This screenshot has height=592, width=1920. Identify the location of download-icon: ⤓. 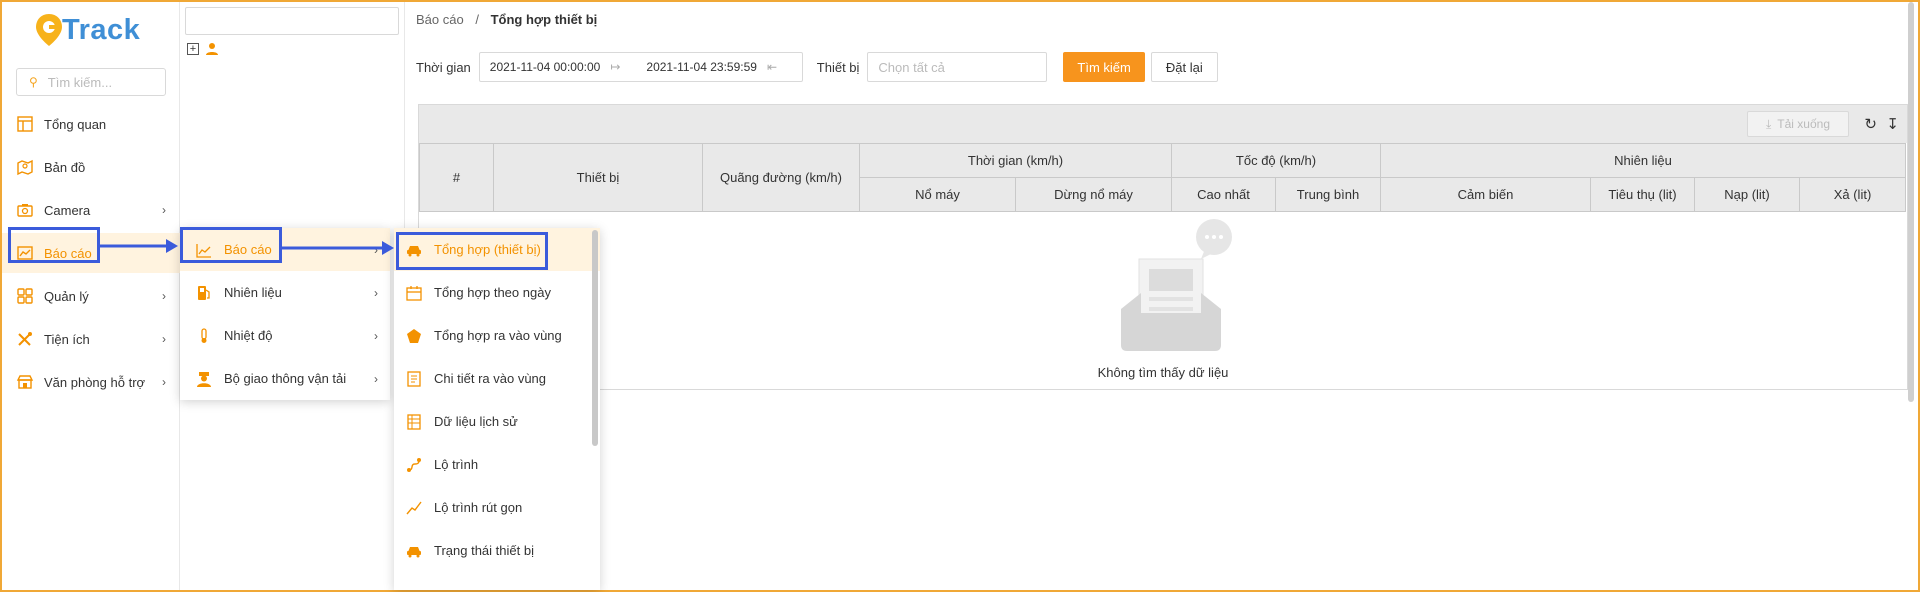
(1768, 123).